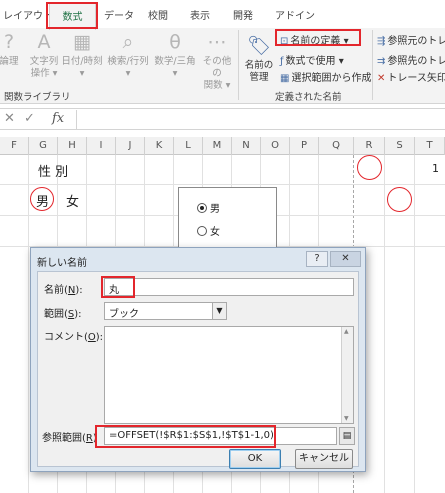  What do you see at coordinates (12, 49) in the screenshot?
I see `logical-button: ? 論理` at bounding box center [12, 49].